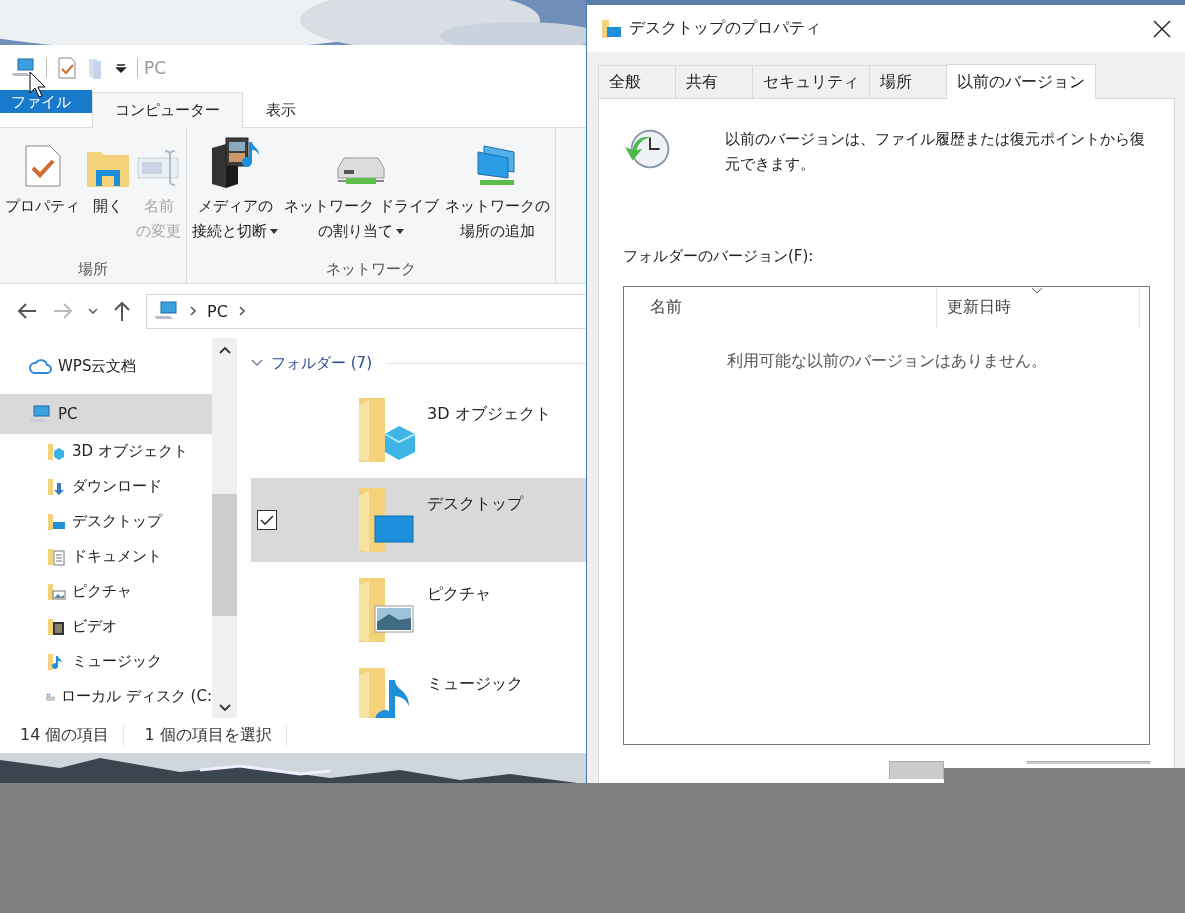 The height and width of the screenshot is (913, 1185). I want to click on nav-item: PC, so click(106, 414).